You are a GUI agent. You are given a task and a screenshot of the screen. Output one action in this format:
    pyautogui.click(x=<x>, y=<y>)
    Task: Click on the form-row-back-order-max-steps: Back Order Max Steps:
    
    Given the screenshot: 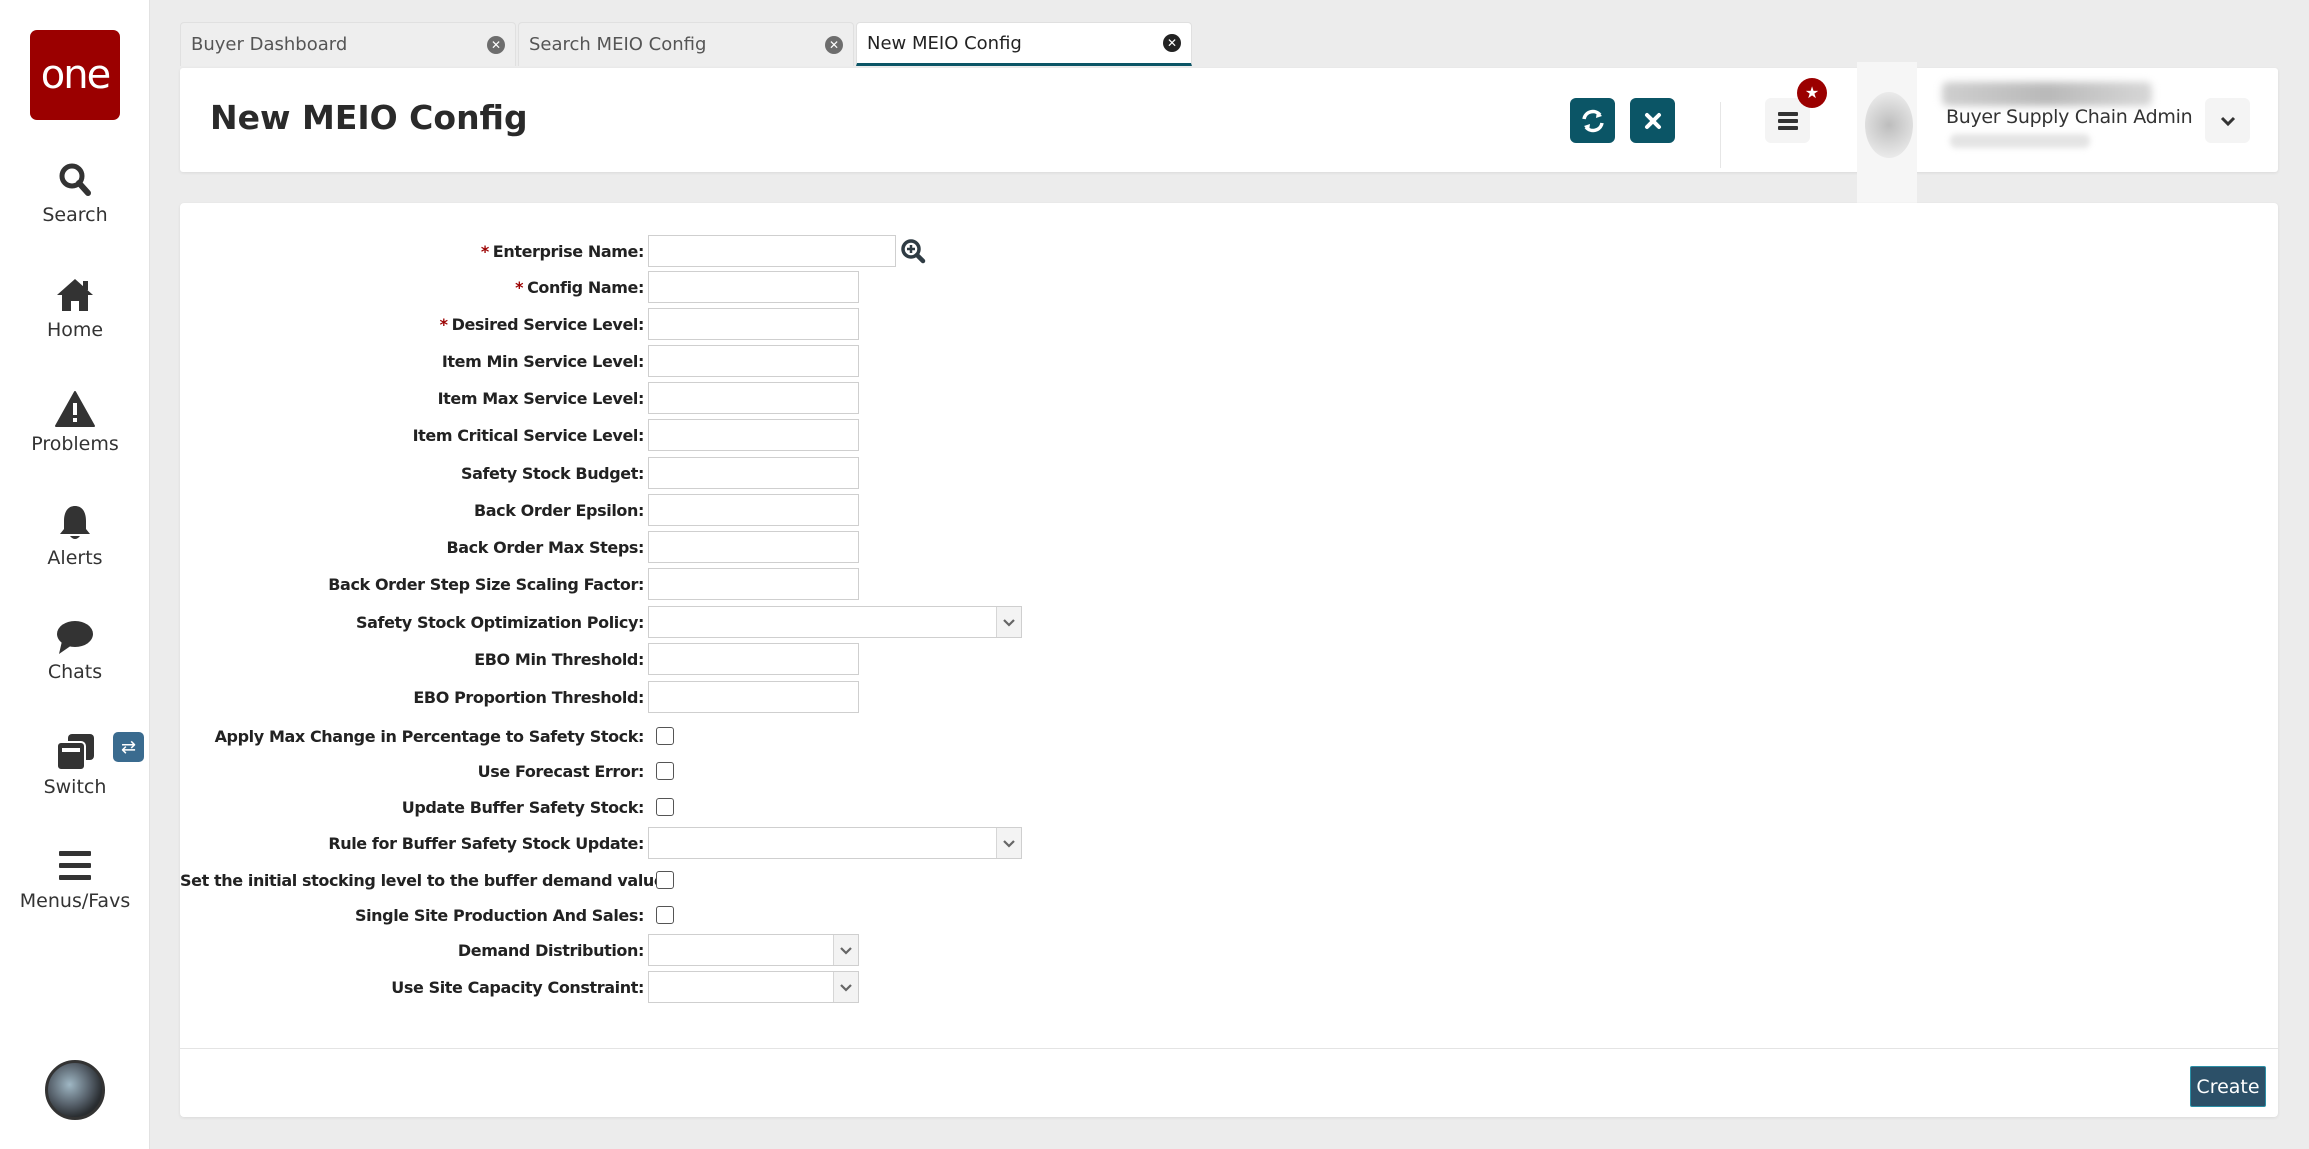 What is the action you would take?
    pyautogui.click(x=519, y=547)
    